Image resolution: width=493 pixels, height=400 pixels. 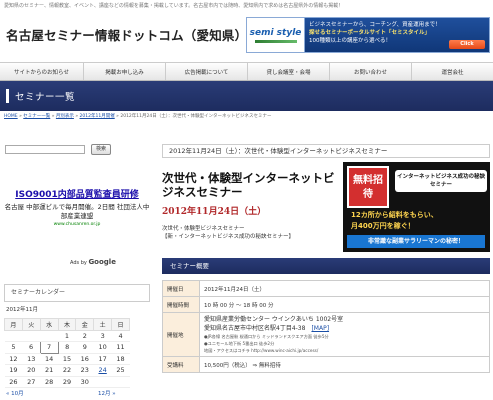 I want to click on calendar-day-event: 24, so click(x=102, y=370).